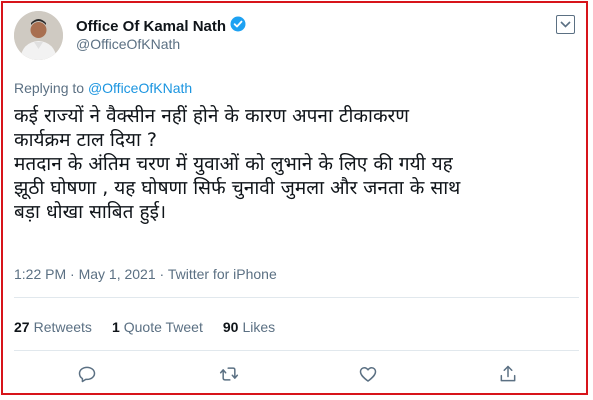 The width and height of the screenshot is (593, 400). I want to click on avatar, so click(38, 35).